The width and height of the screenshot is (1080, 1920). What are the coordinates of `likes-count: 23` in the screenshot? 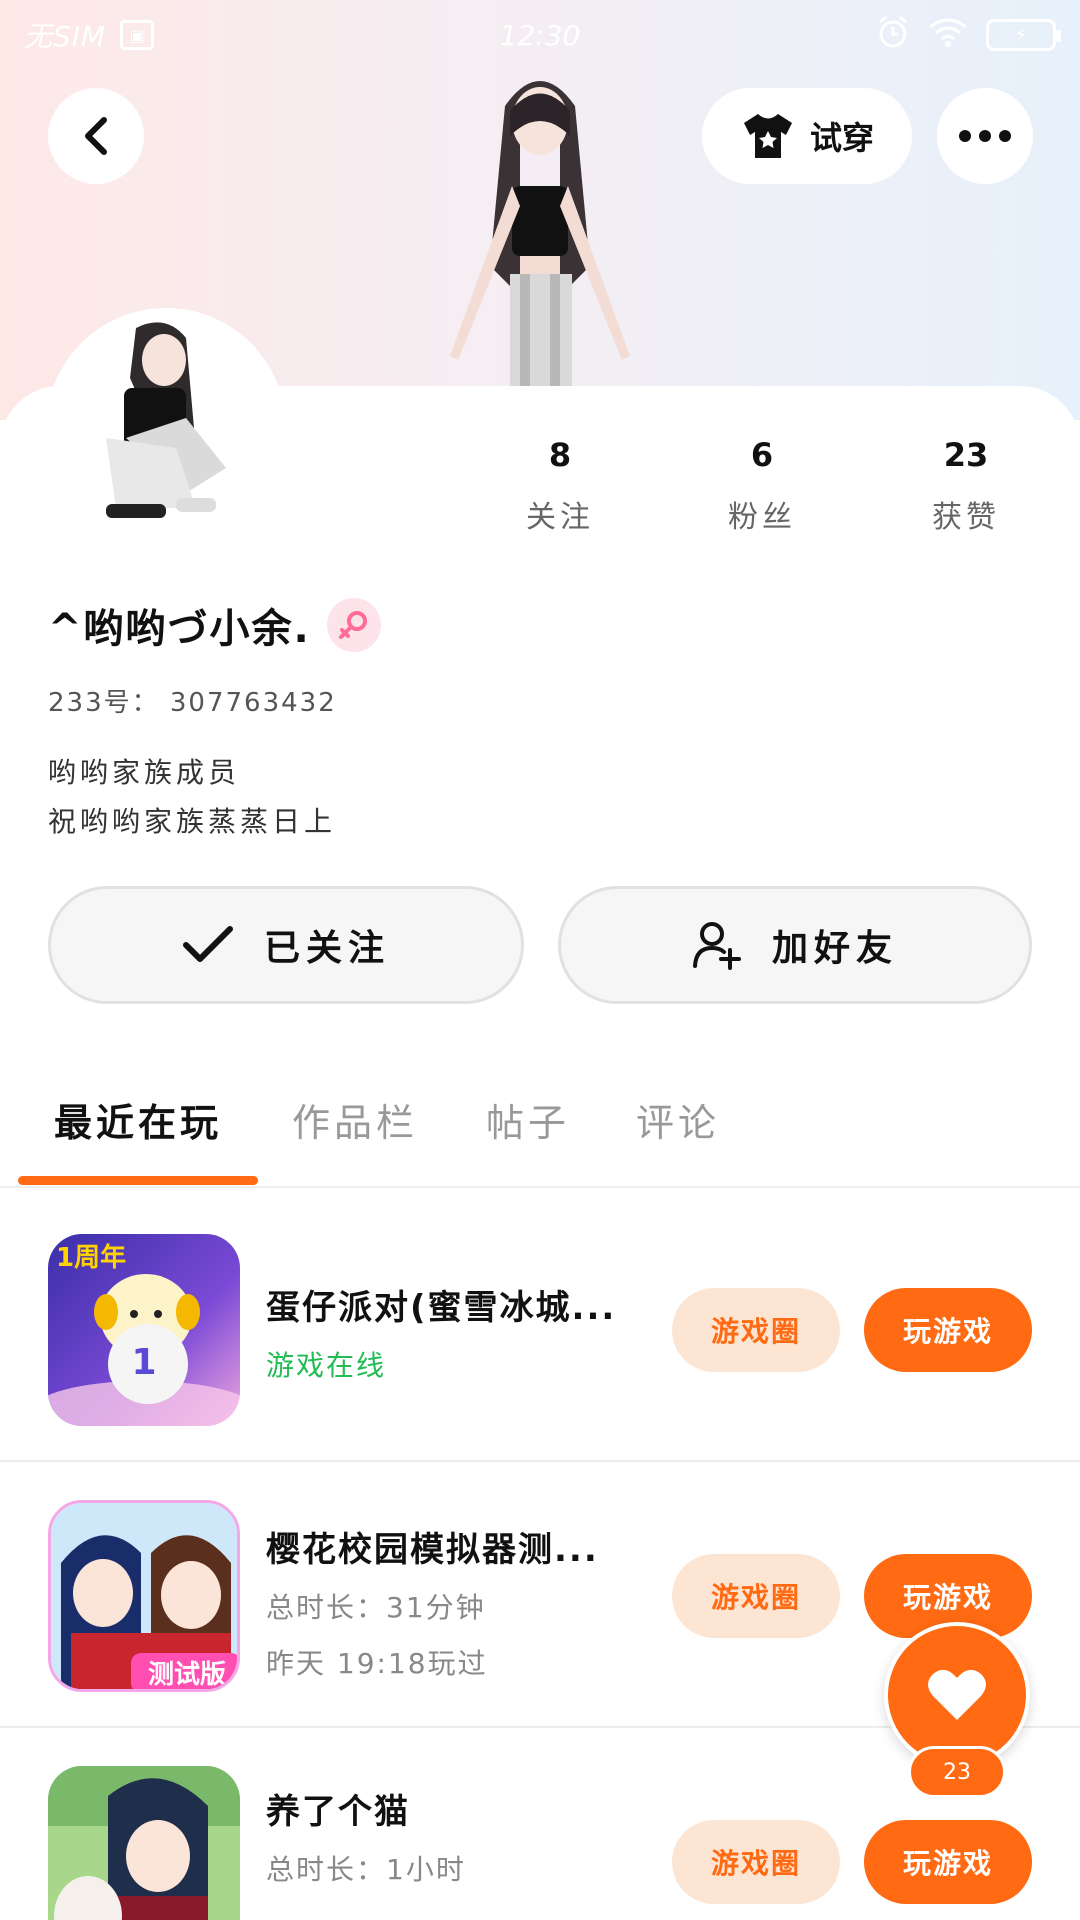 It's located at (966, 455).